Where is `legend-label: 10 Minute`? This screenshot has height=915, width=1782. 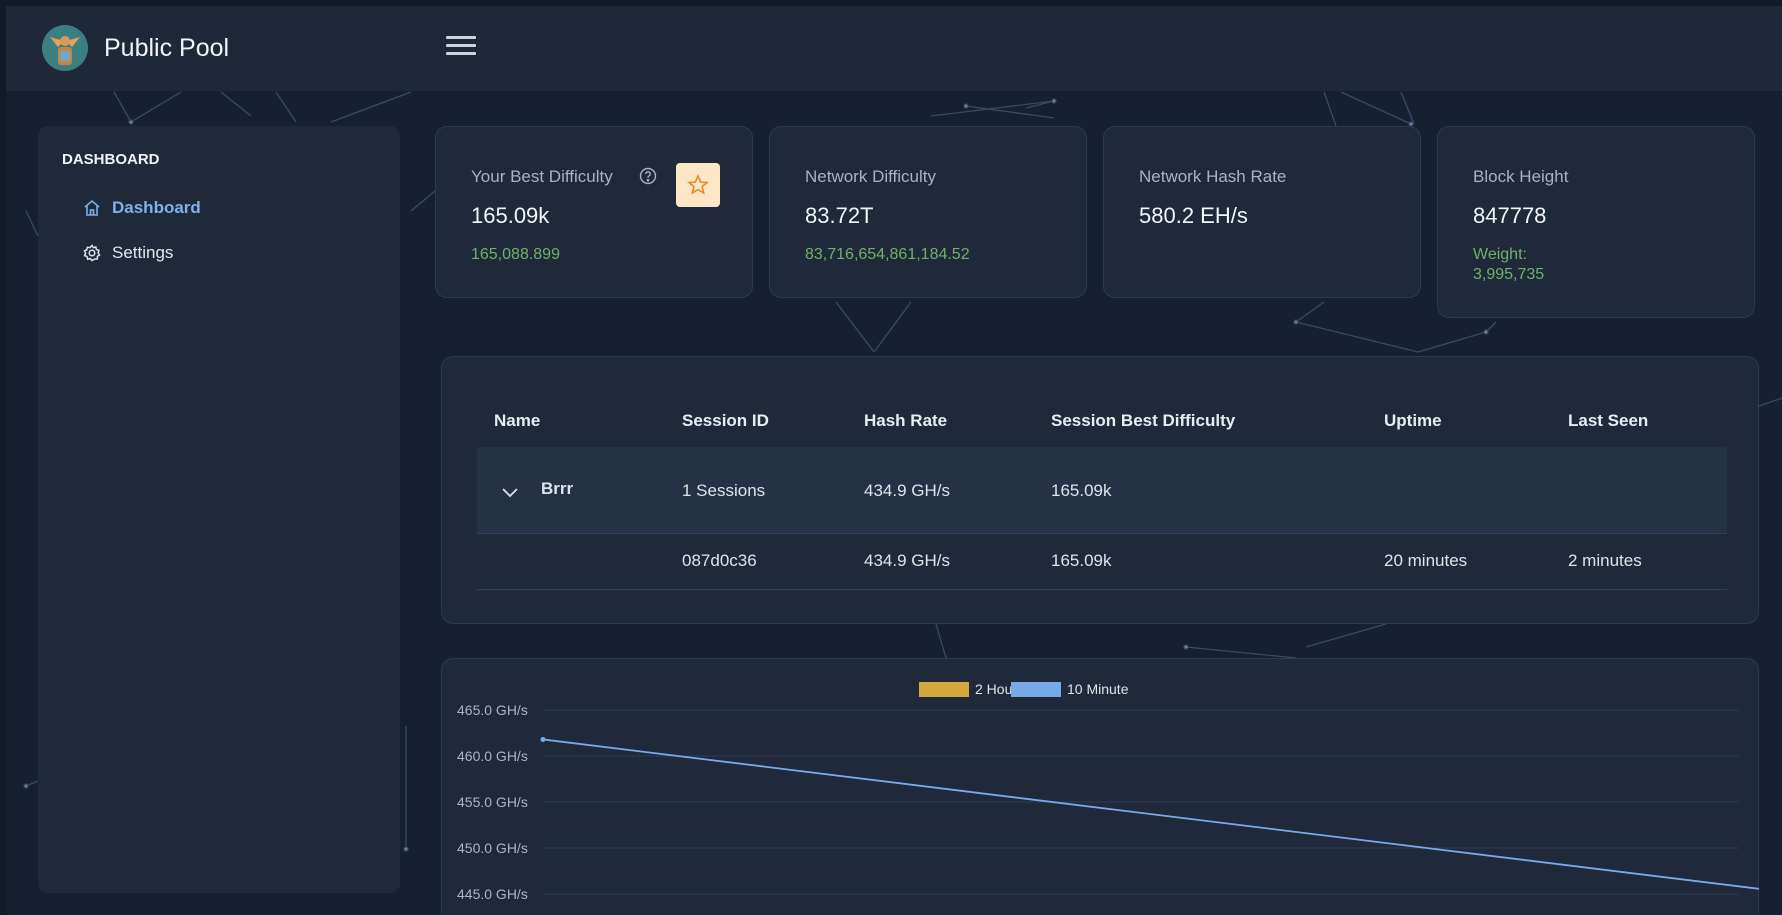 legend-label: 10 Minute is located at coordinates (1098, 689).